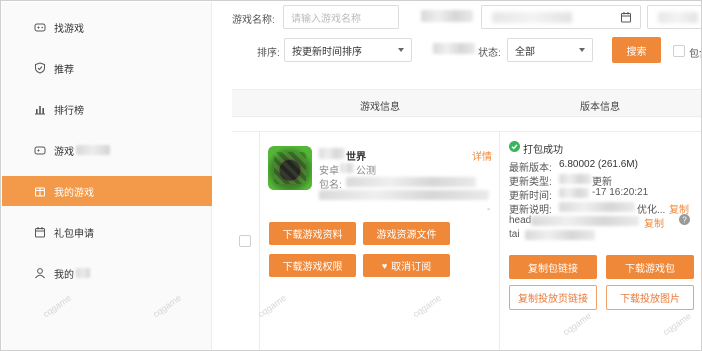  Describe the element at coordinates (326, 19) in the screenshot. I see `game-name-placeholder: 请输入游戏名称` at that location.